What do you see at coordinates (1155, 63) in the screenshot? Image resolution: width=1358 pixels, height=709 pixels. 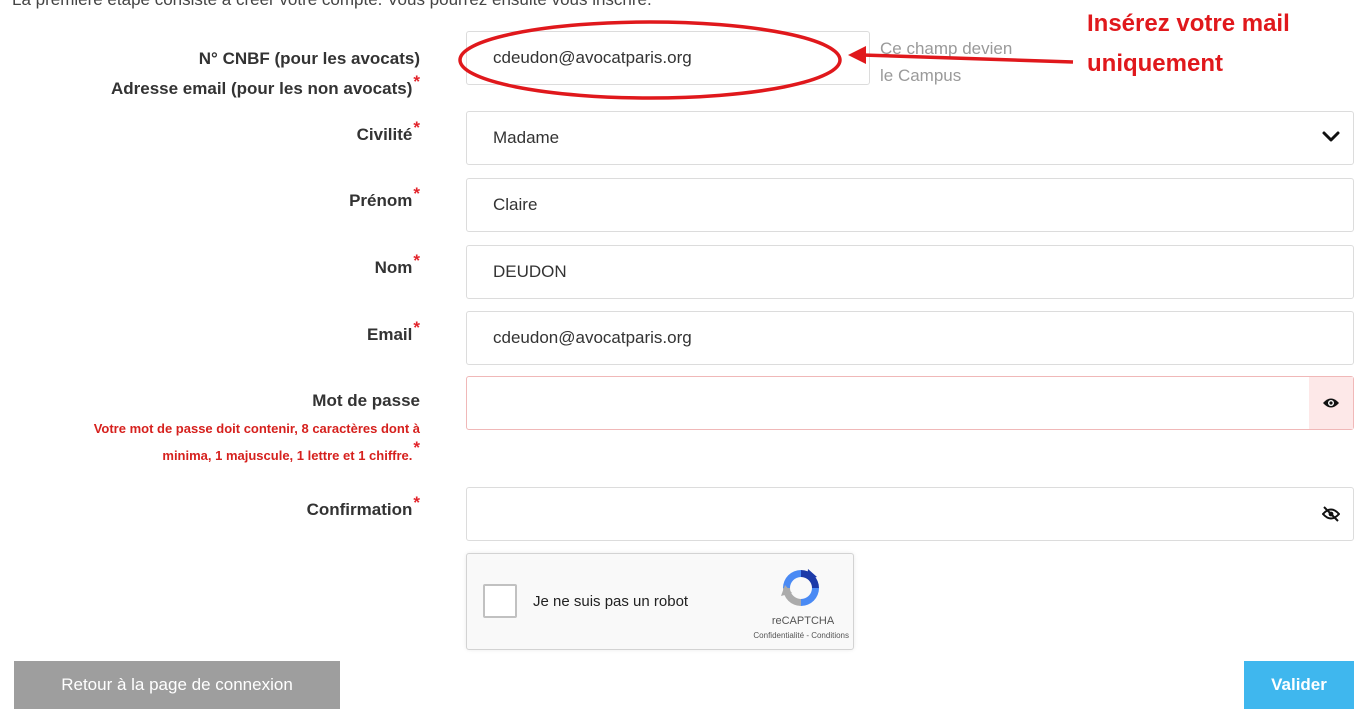 I see `annotation-line2: uniquement` at bounding box center [1155, 63].